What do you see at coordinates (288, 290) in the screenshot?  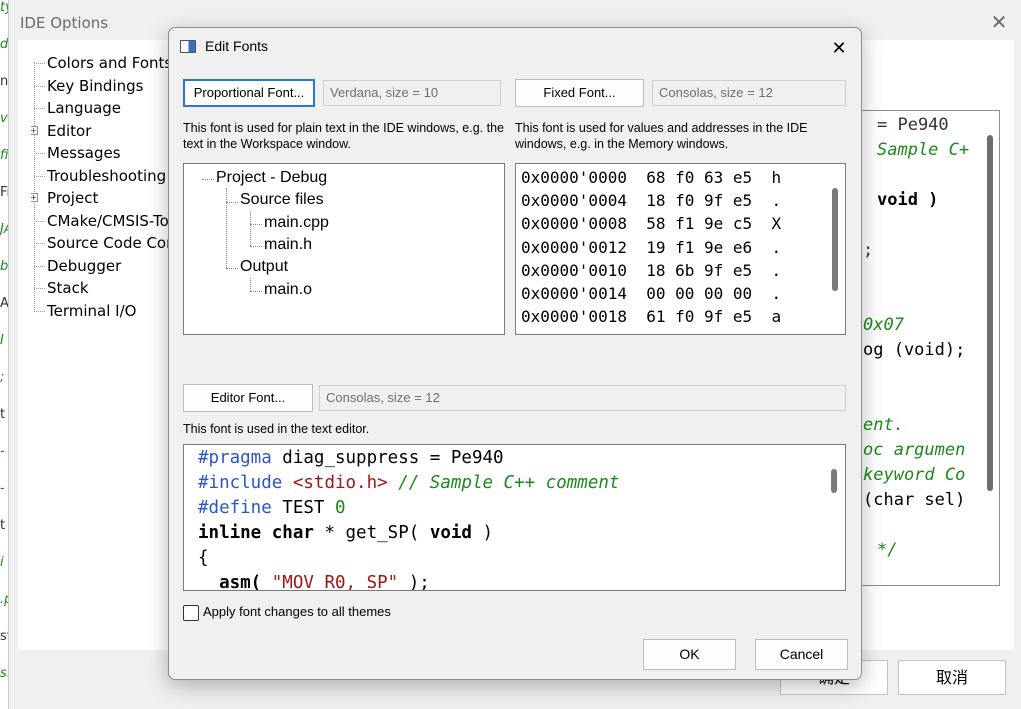 I see `tree-node-file: main.o` at bounding box center [288, 290].